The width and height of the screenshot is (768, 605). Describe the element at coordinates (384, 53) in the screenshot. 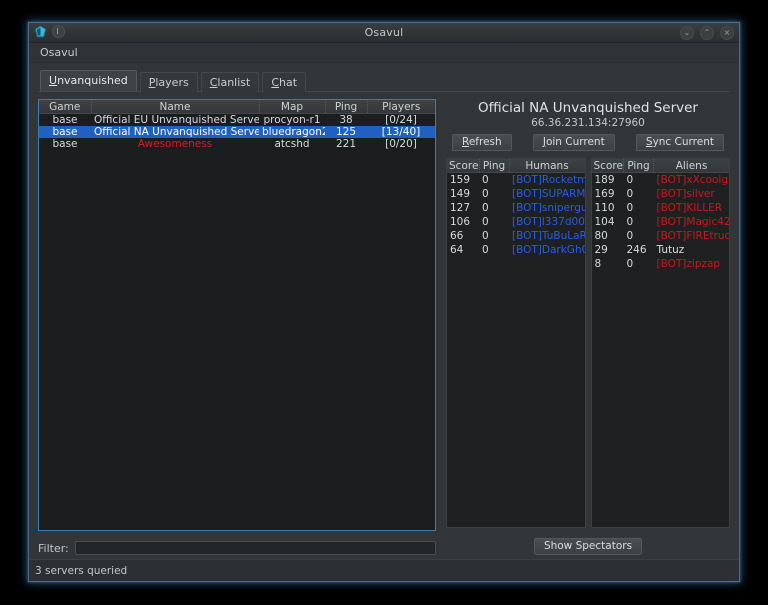

I see `menubar: Osavul` at that location.